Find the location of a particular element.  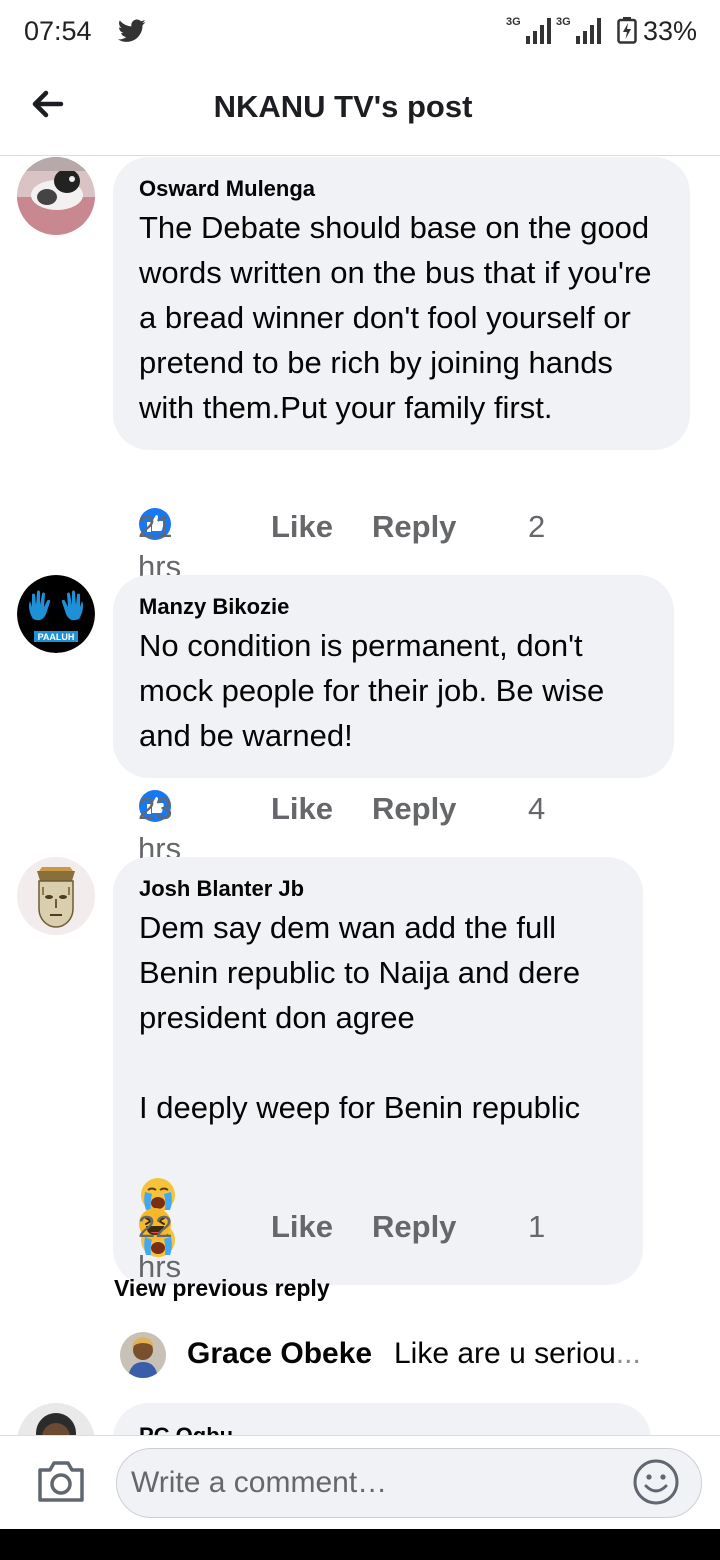

comment-input is located at coordinates (409, 1483).